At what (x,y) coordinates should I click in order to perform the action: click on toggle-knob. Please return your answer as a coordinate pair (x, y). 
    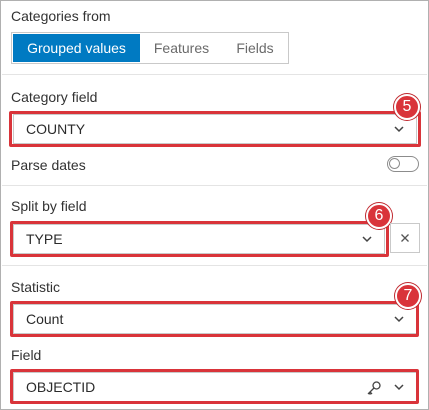
    Looking at the image, I should click on (394, 163).